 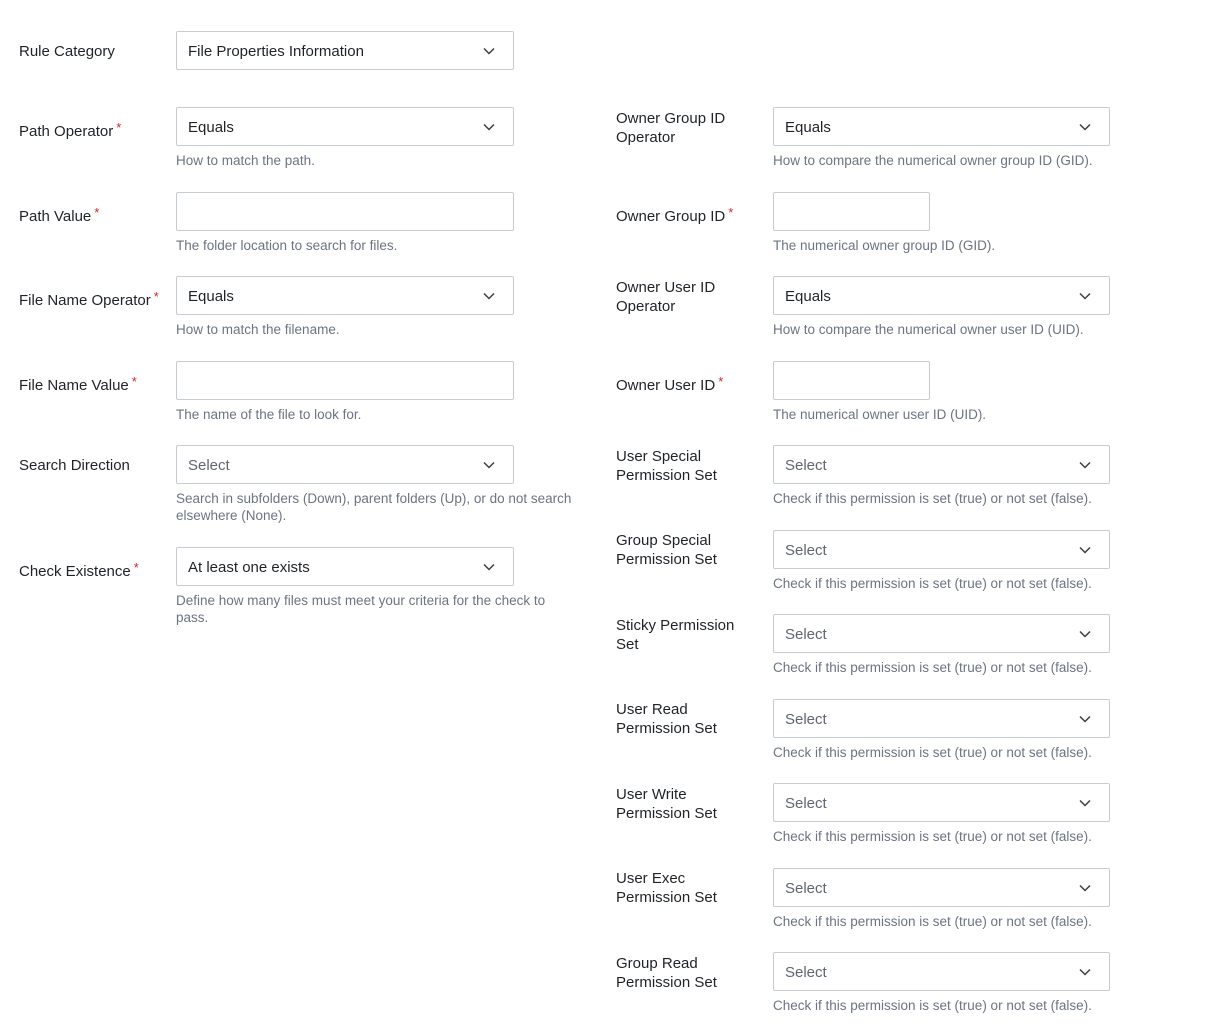 What do you see at coordinates (666, 550) in the screenshot?
I see `group-special-permission-label: Group Special Permission Set` at bounding box center [666, 550].